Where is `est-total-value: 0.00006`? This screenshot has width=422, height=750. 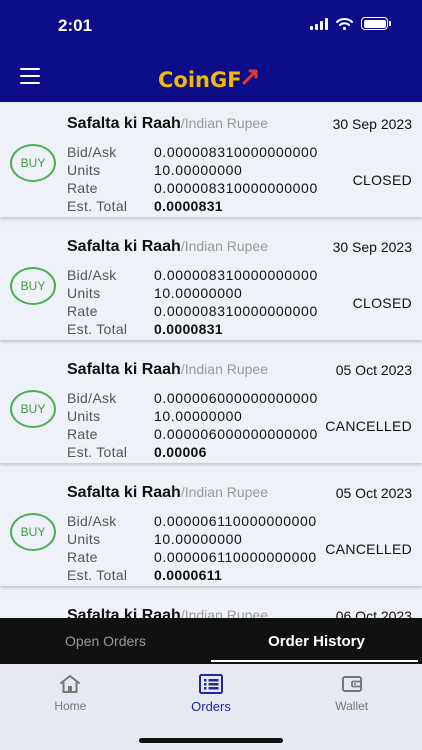
est-total-value: 0.00006 is located at coordinates (180, 452).